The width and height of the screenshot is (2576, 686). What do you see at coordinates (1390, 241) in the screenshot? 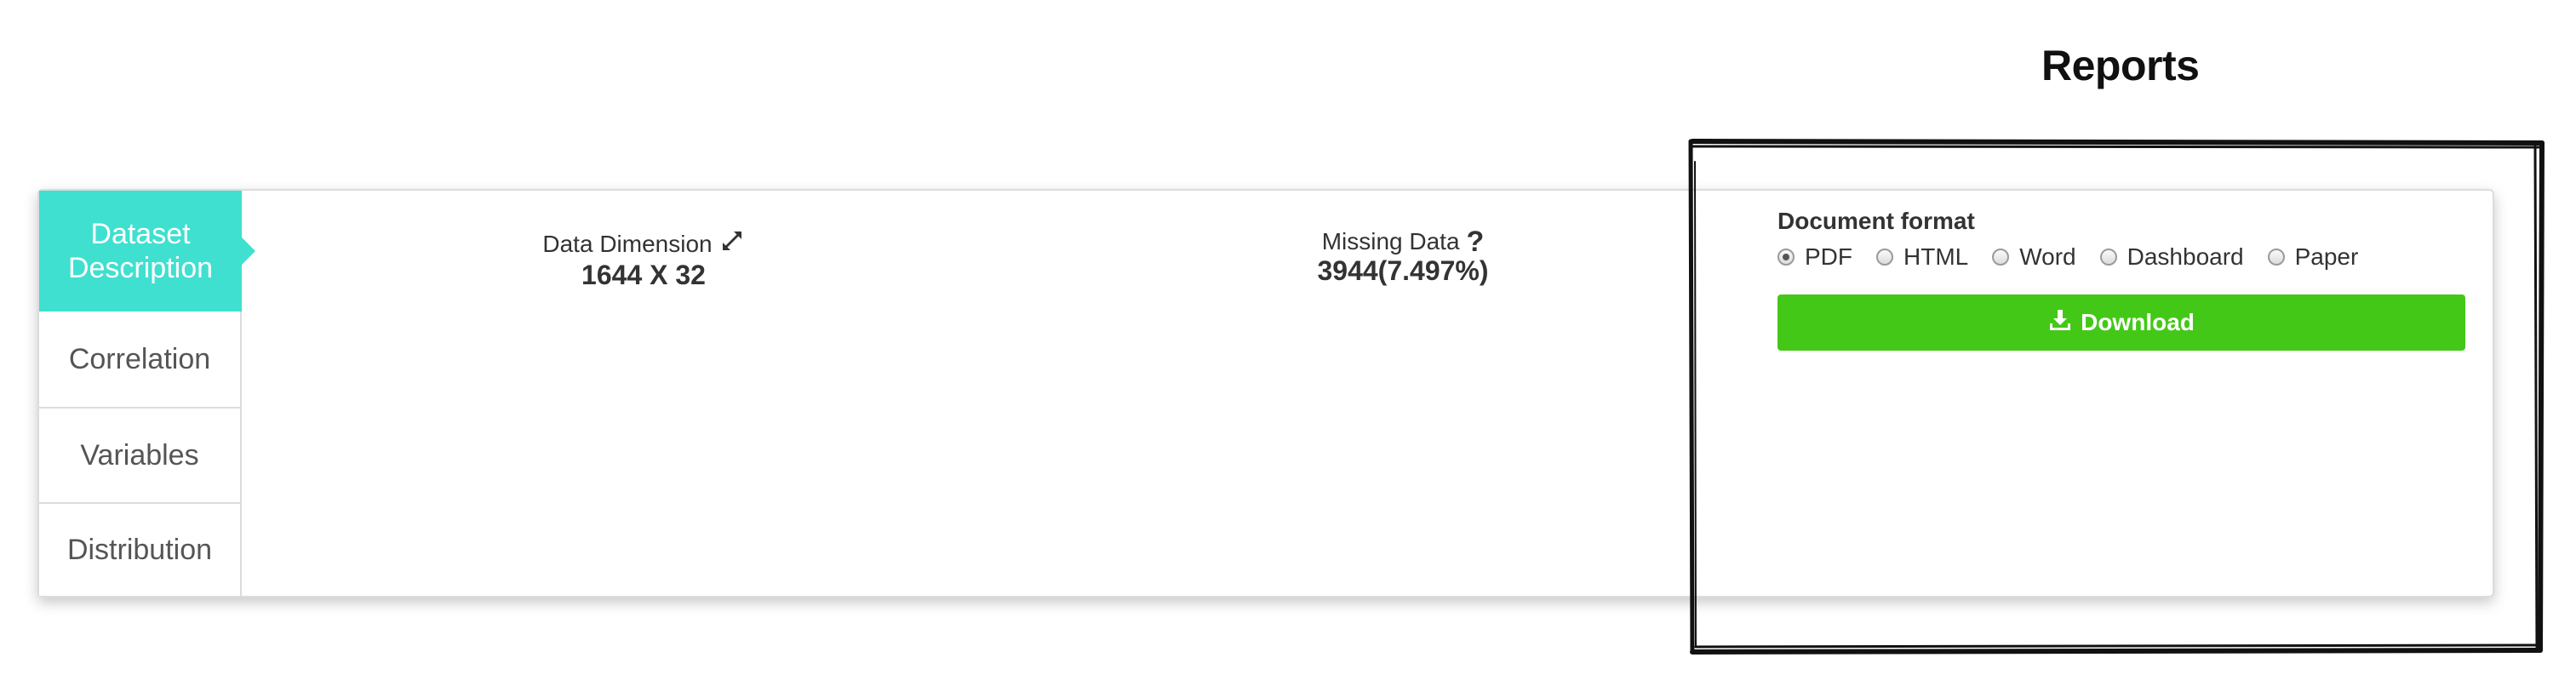
I see `missing-data-label: Missing Data` at bounding box center [1390, 241].